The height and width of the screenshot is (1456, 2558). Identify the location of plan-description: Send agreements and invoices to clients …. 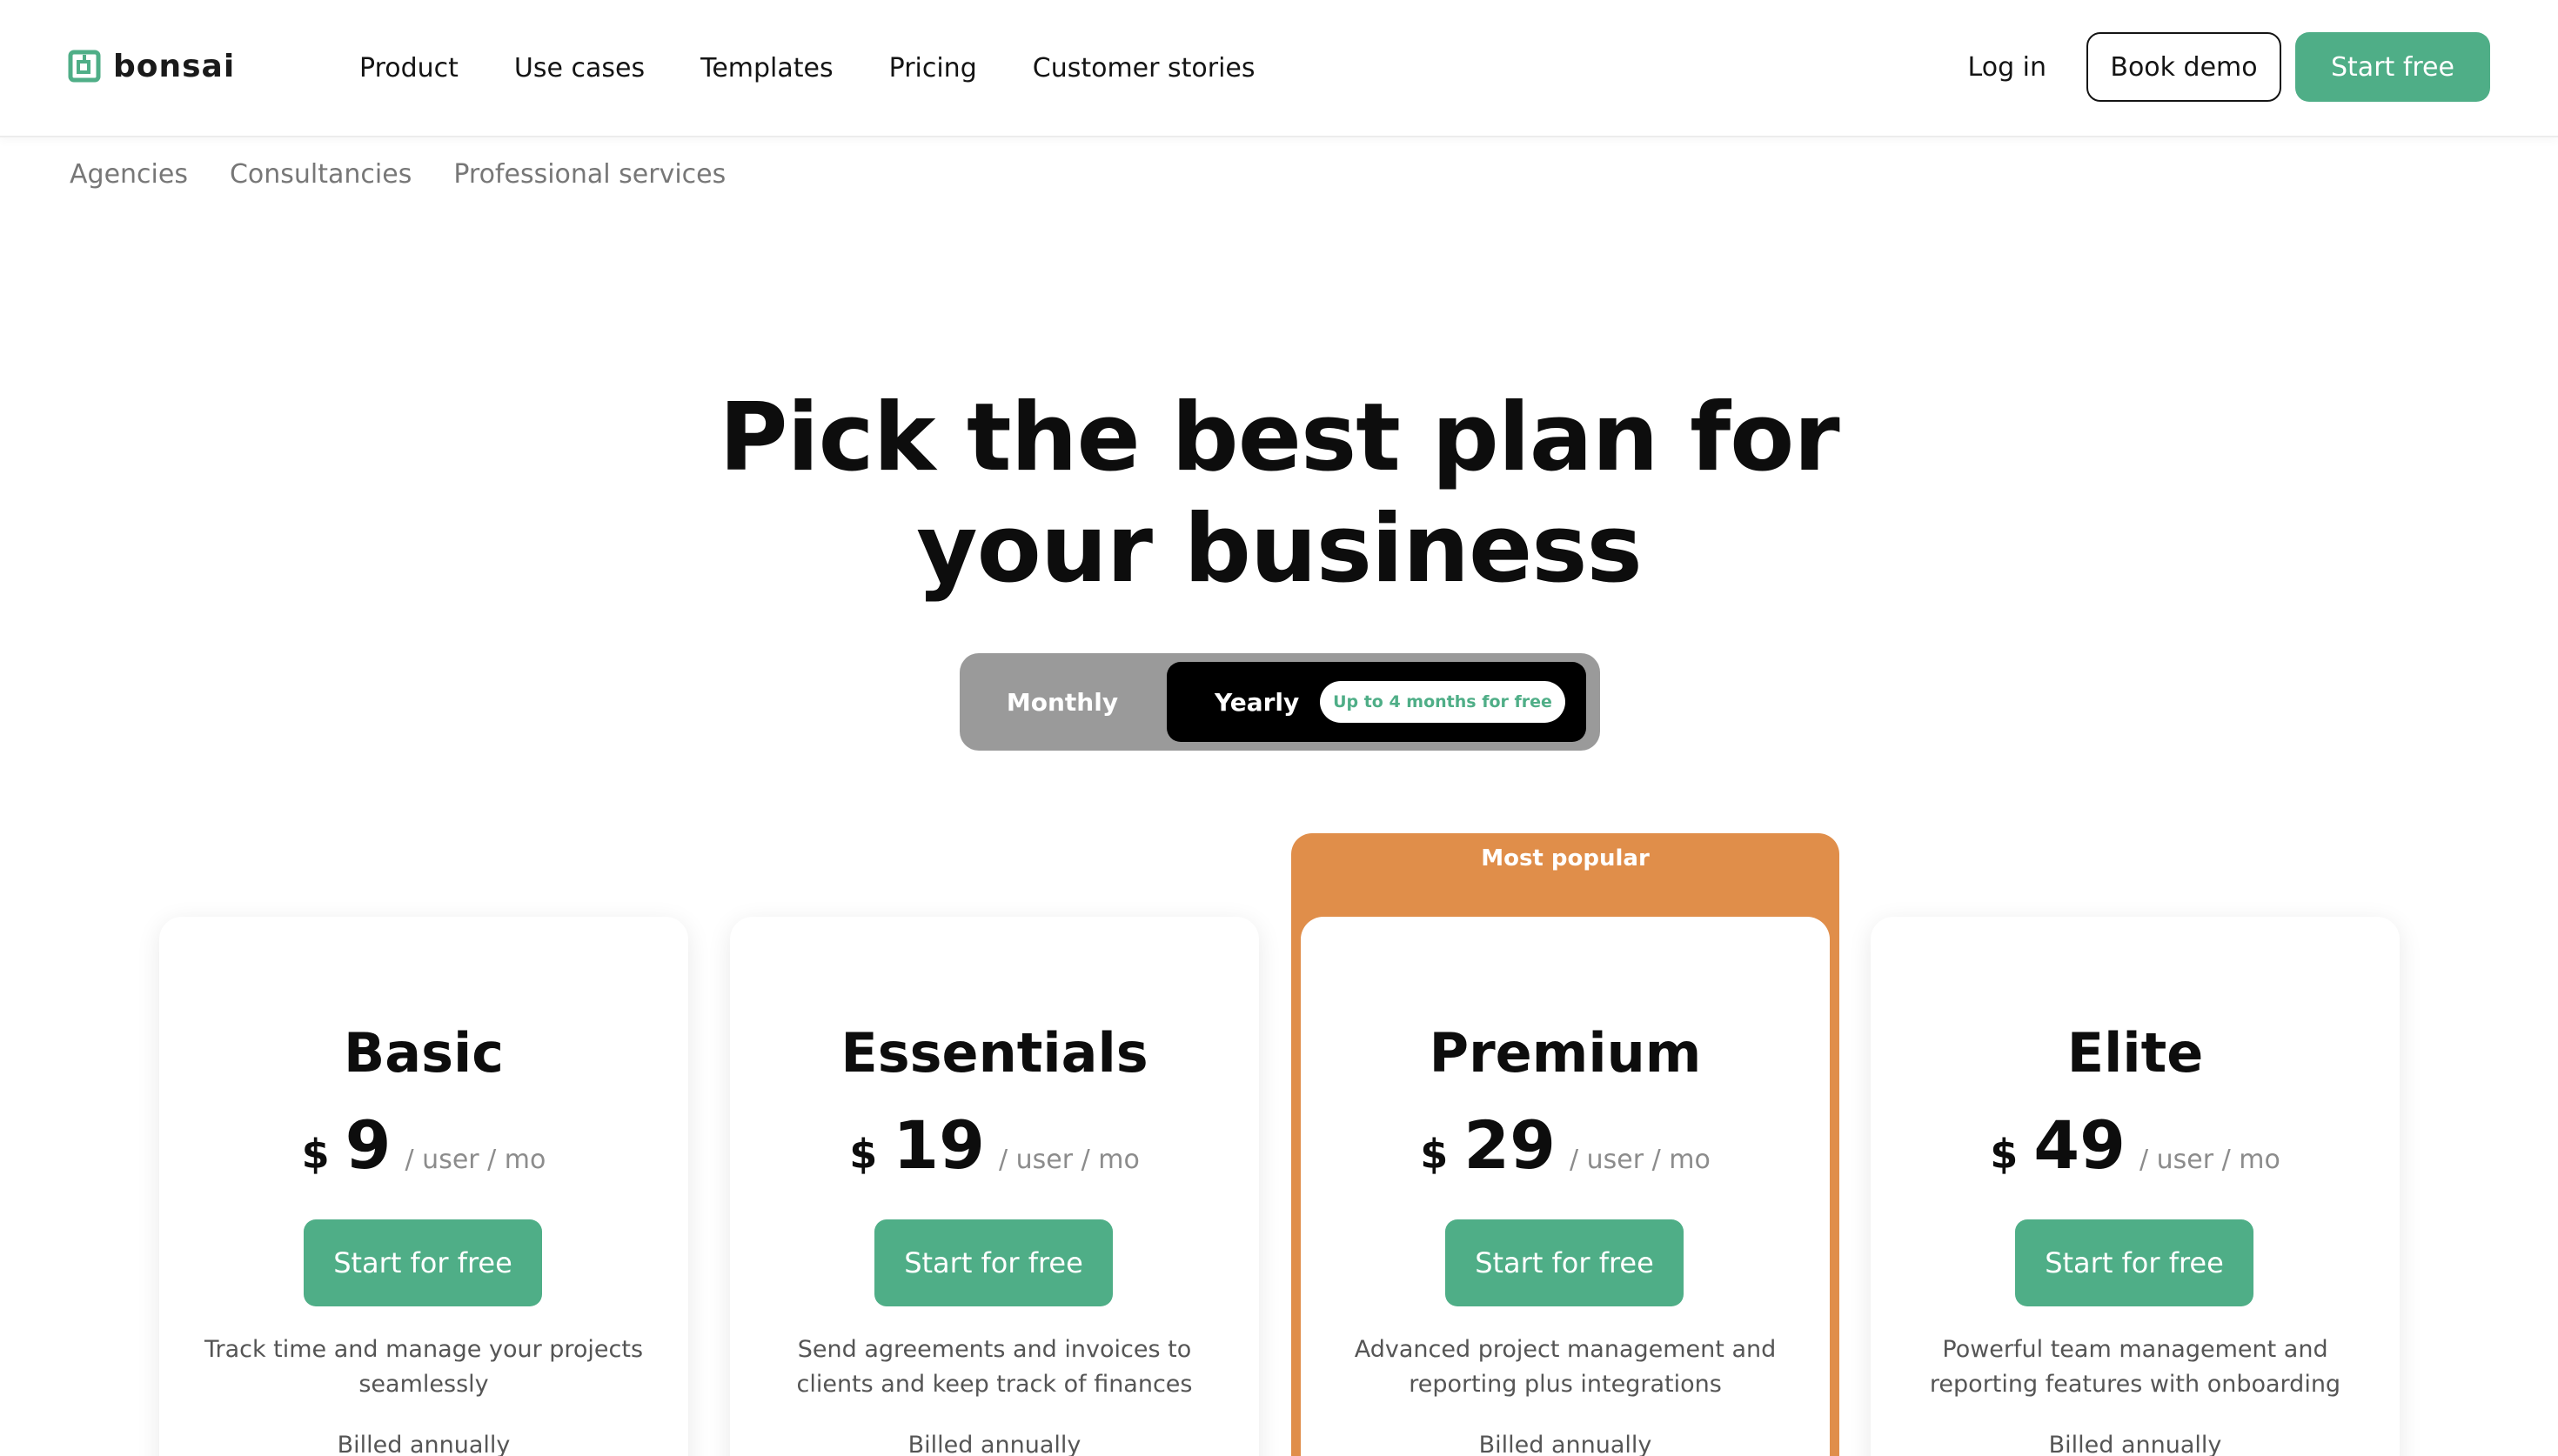
(994, 1367).